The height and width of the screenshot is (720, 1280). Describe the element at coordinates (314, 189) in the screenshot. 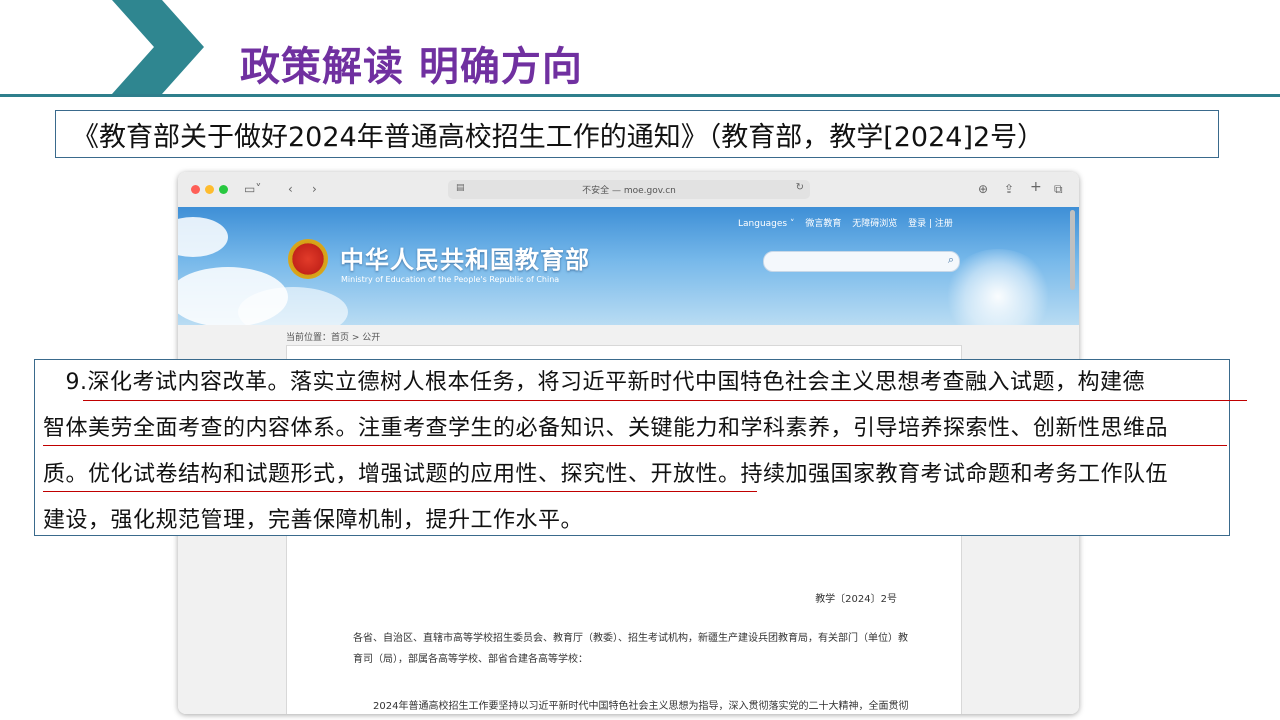

I see `forward-icon: ›` at that location.